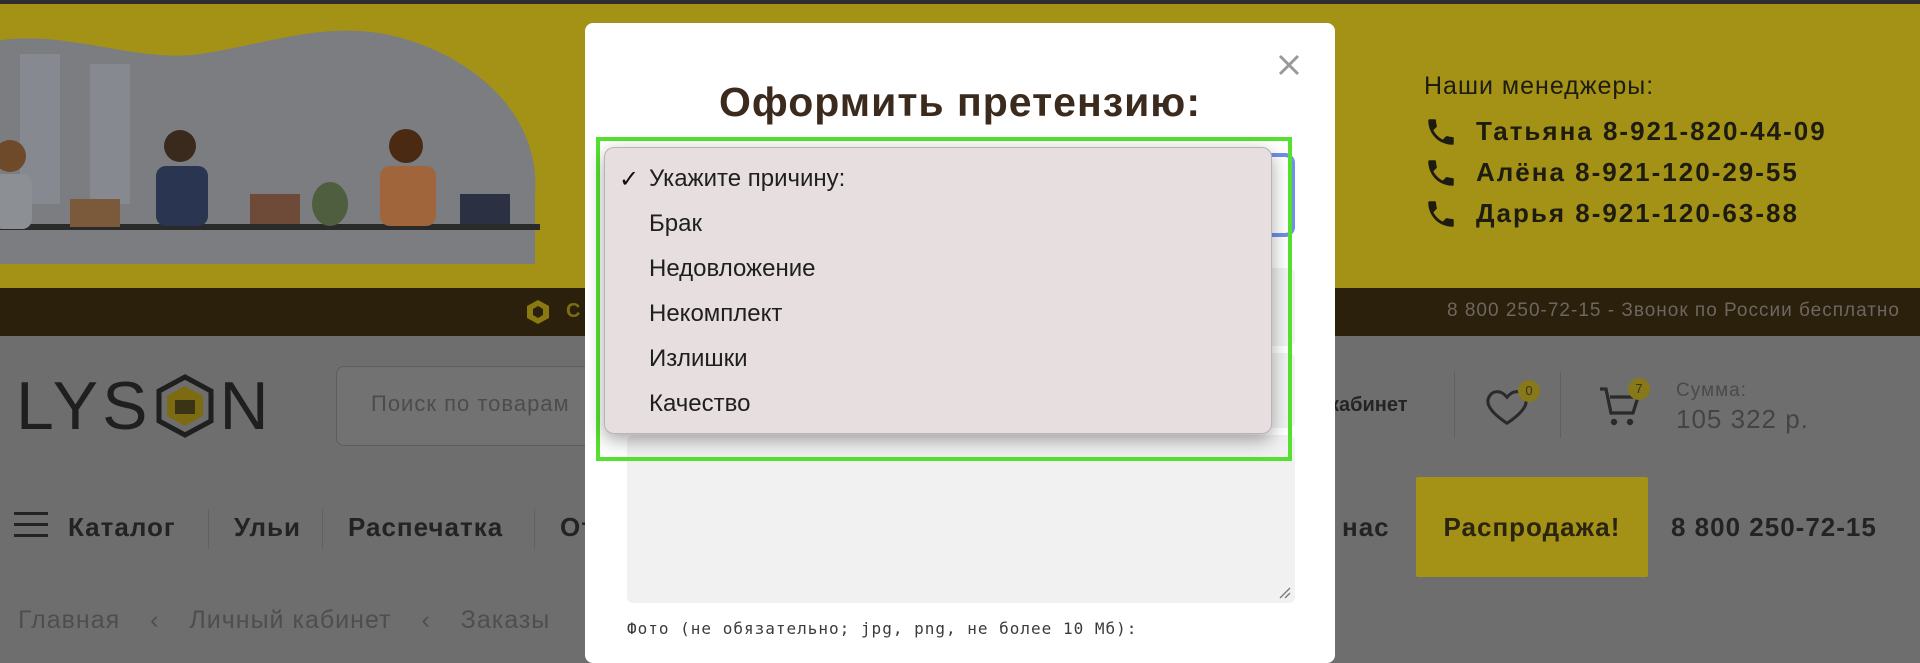 This screenshot has width=1920, height=663. Describe the element at coordinates (246, 406) in the screenshot. I see `logo-text-right: N` at that location.